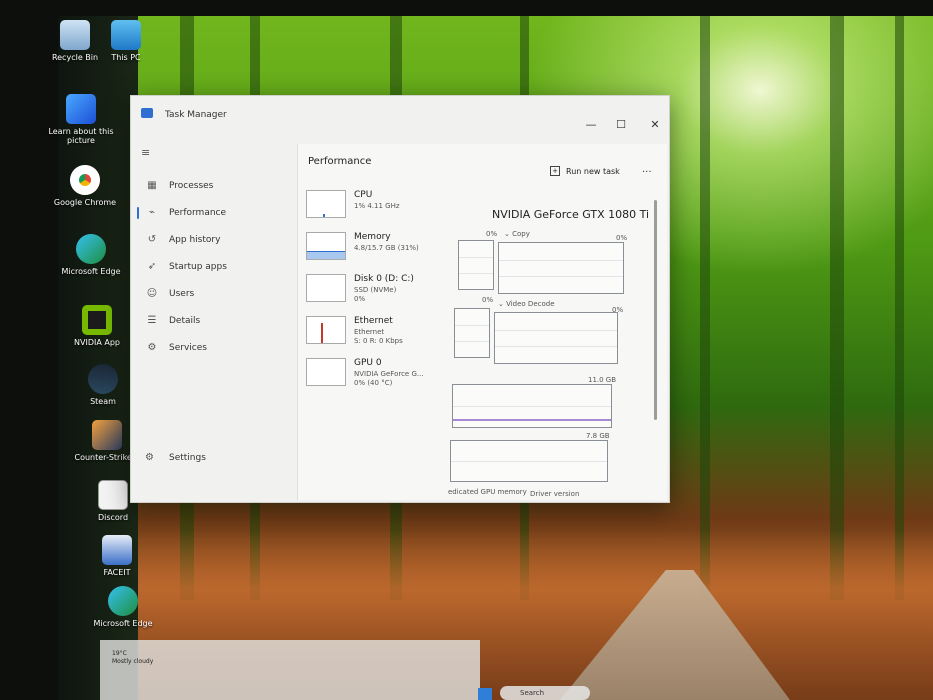 The width and height of the screenshot is (933, 700). I want to click on task-manager-icon, so click(147, 113).